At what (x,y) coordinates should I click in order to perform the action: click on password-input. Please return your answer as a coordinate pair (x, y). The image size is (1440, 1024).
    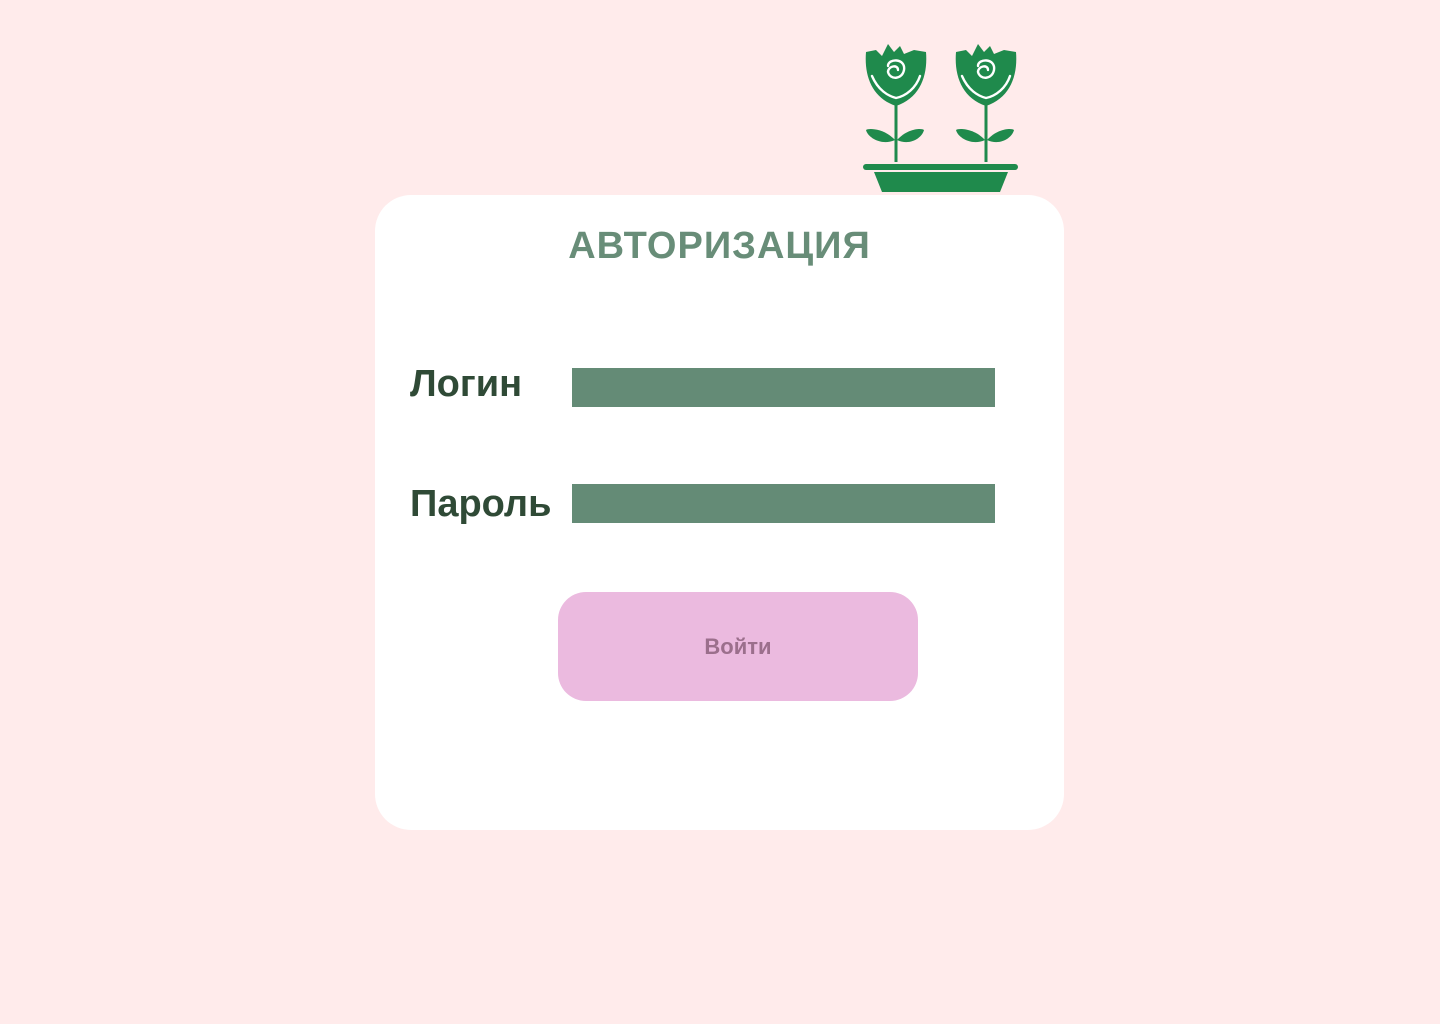
    Looking at the image, I should click on (783, 503).